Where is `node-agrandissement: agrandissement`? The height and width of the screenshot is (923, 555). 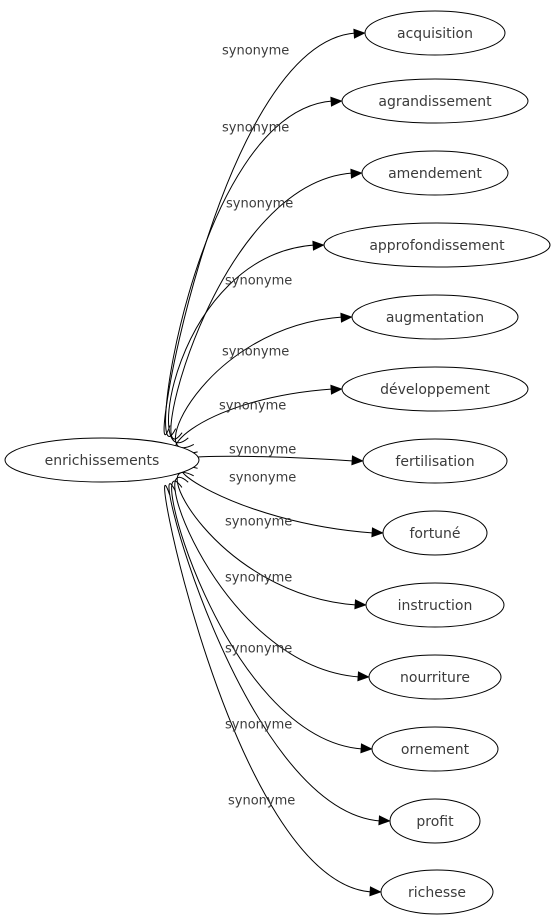 node-agrandissement: agrandissement is located at coordinates (435, 101).